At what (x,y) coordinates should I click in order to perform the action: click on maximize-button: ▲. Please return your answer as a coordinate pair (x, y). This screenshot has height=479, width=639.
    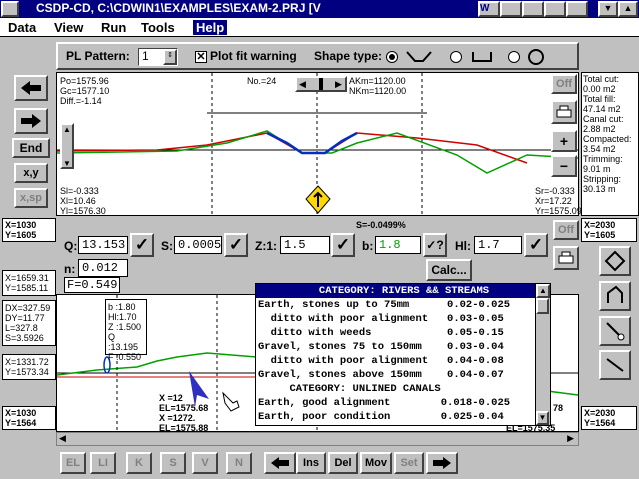
    Looking at the image, I should click on (628, 9).